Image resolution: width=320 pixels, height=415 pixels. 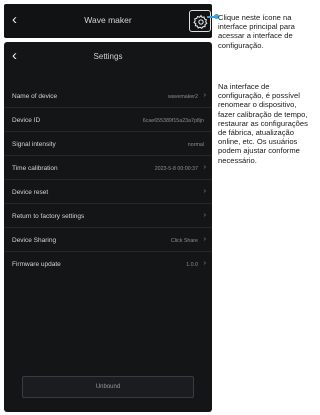 I want to click on row-factory-settings: Return to factory settings ›, so click(x=108, y=217).